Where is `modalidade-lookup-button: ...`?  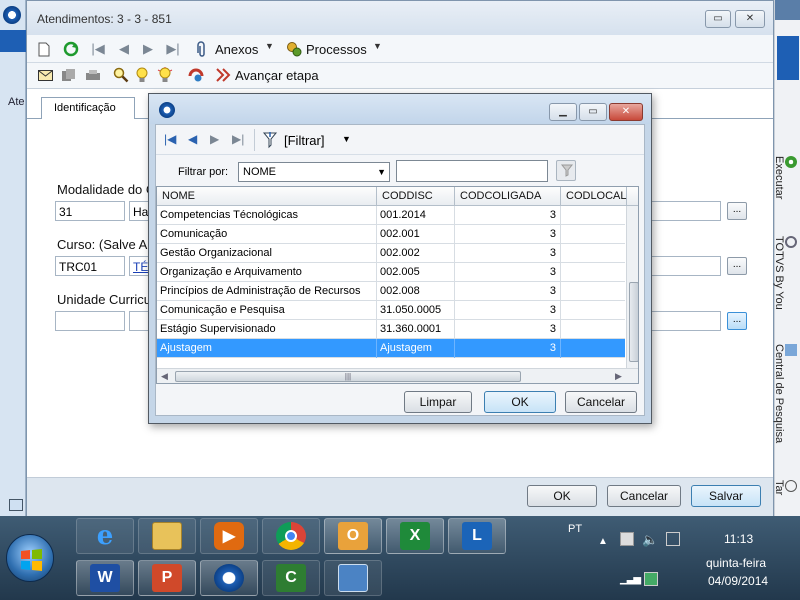 modalidade-lookup-button: ... is located at coordinates (737, 211).